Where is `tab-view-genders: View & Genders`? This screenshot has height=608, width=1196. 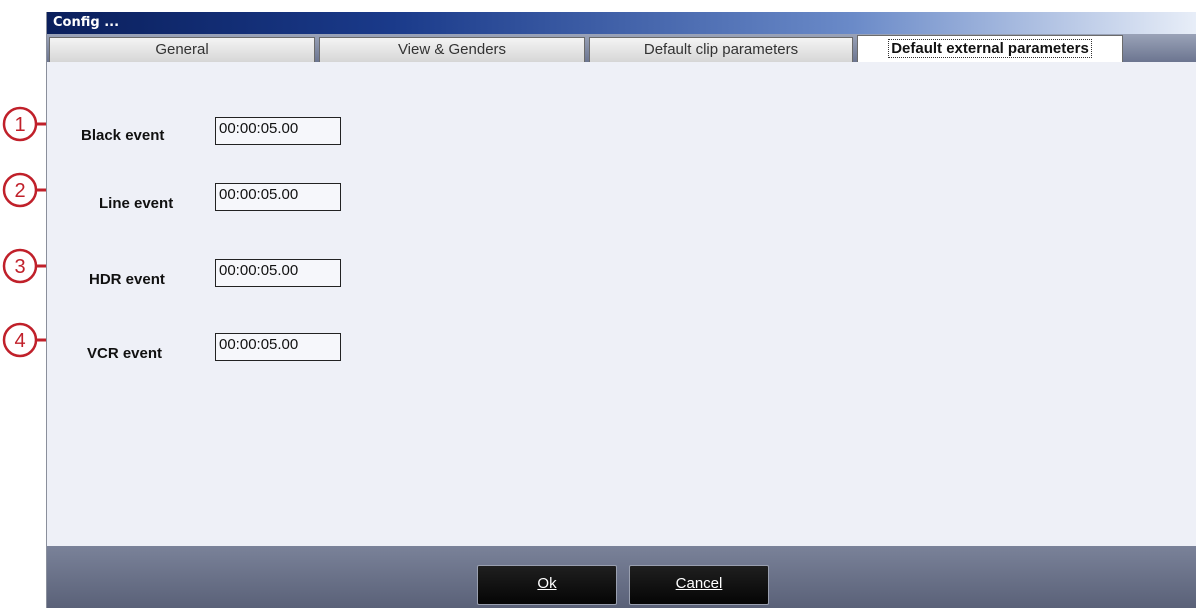 tab-view-genders: View & Genders is located at coordinates (452, 49).